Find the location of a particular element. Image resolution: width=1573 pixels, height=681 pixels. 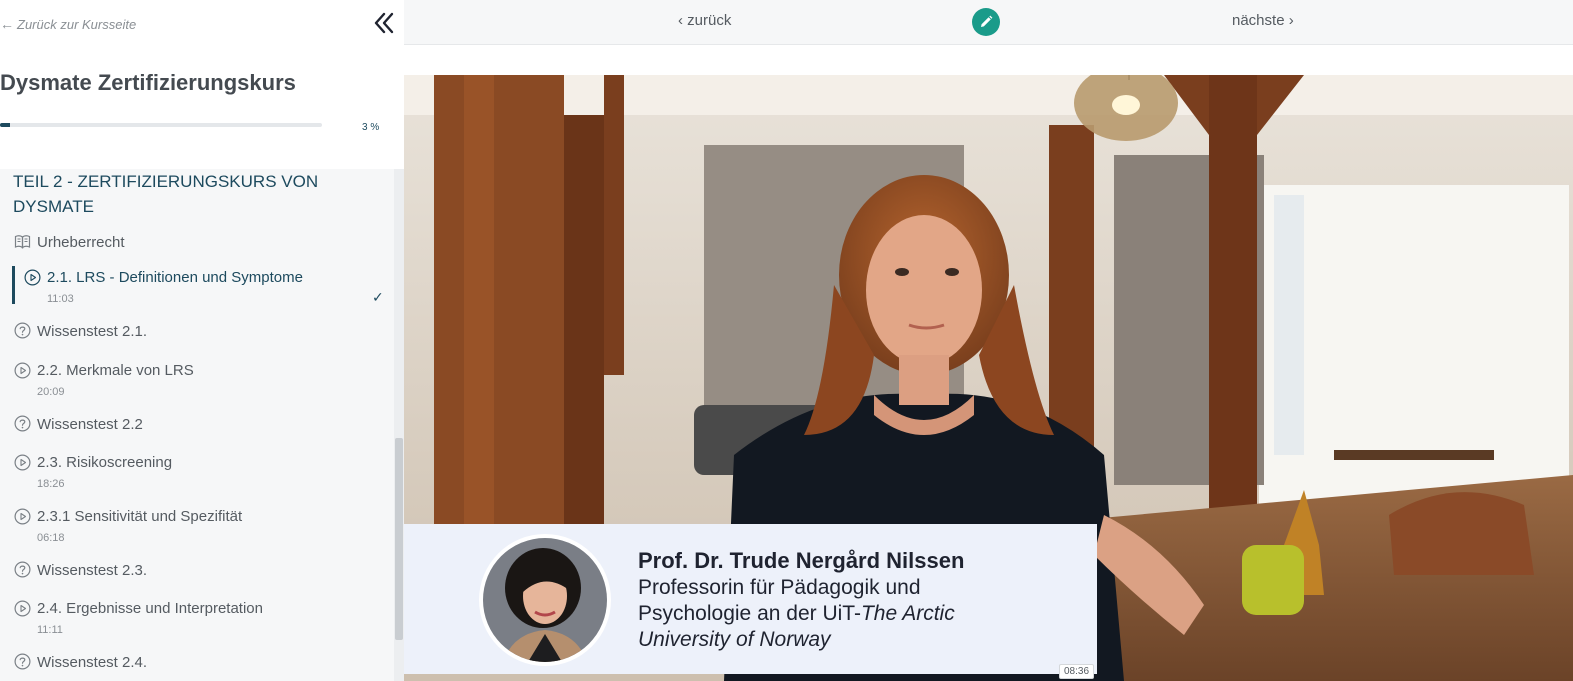

speaker-role-italic: The Arctic is located at coordinates (907, 613).